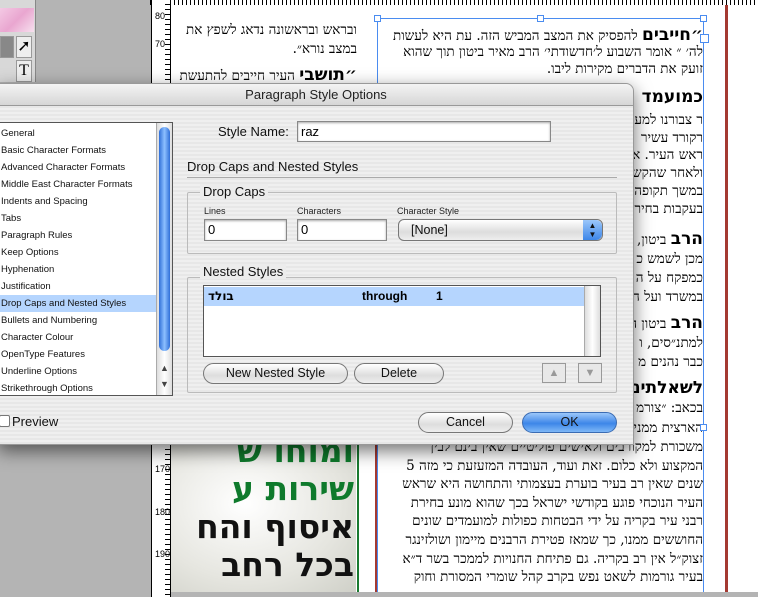 The width and height of the screenshot is (758, 597). Describe the element at coordinates (726, 298) in the screenshot. I see `margin-guide` at that location.